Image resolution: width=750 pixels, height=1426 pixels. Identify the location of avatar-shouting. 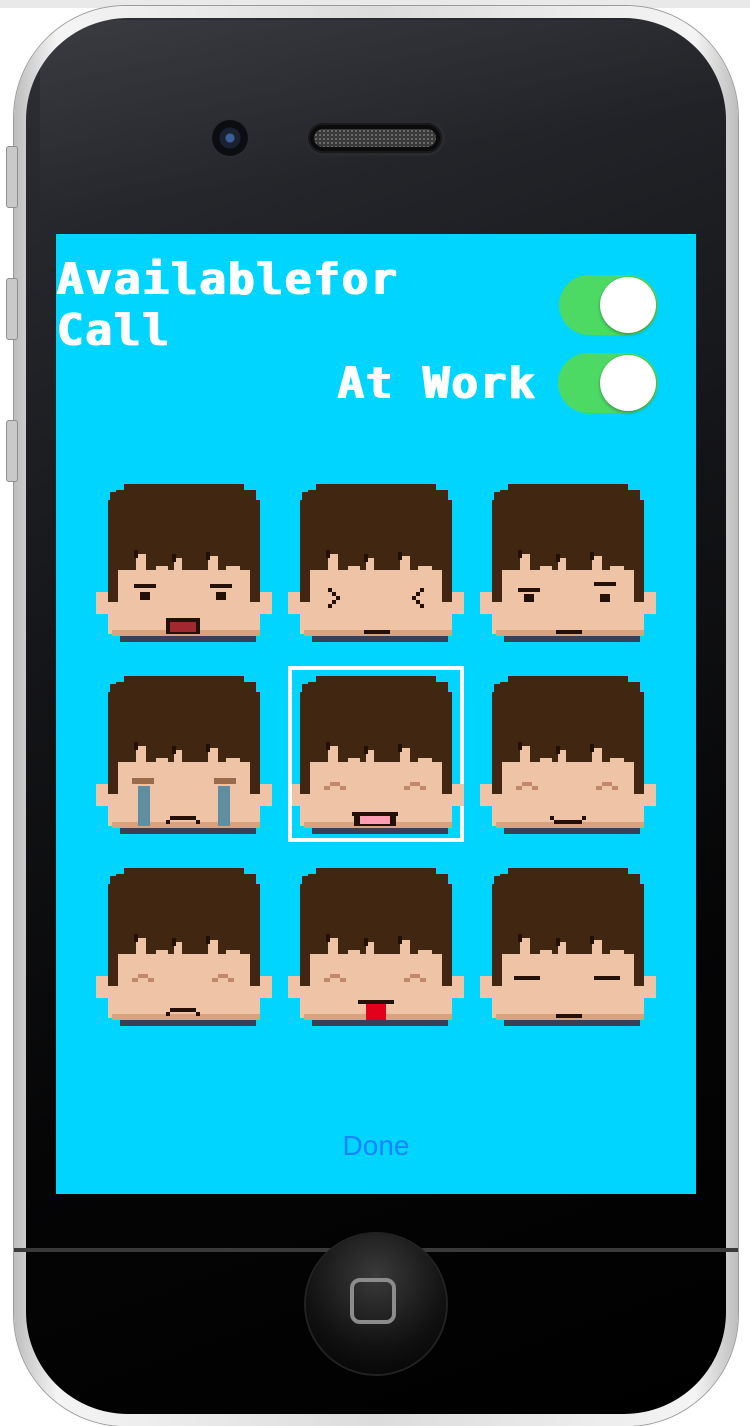
(184, 562).